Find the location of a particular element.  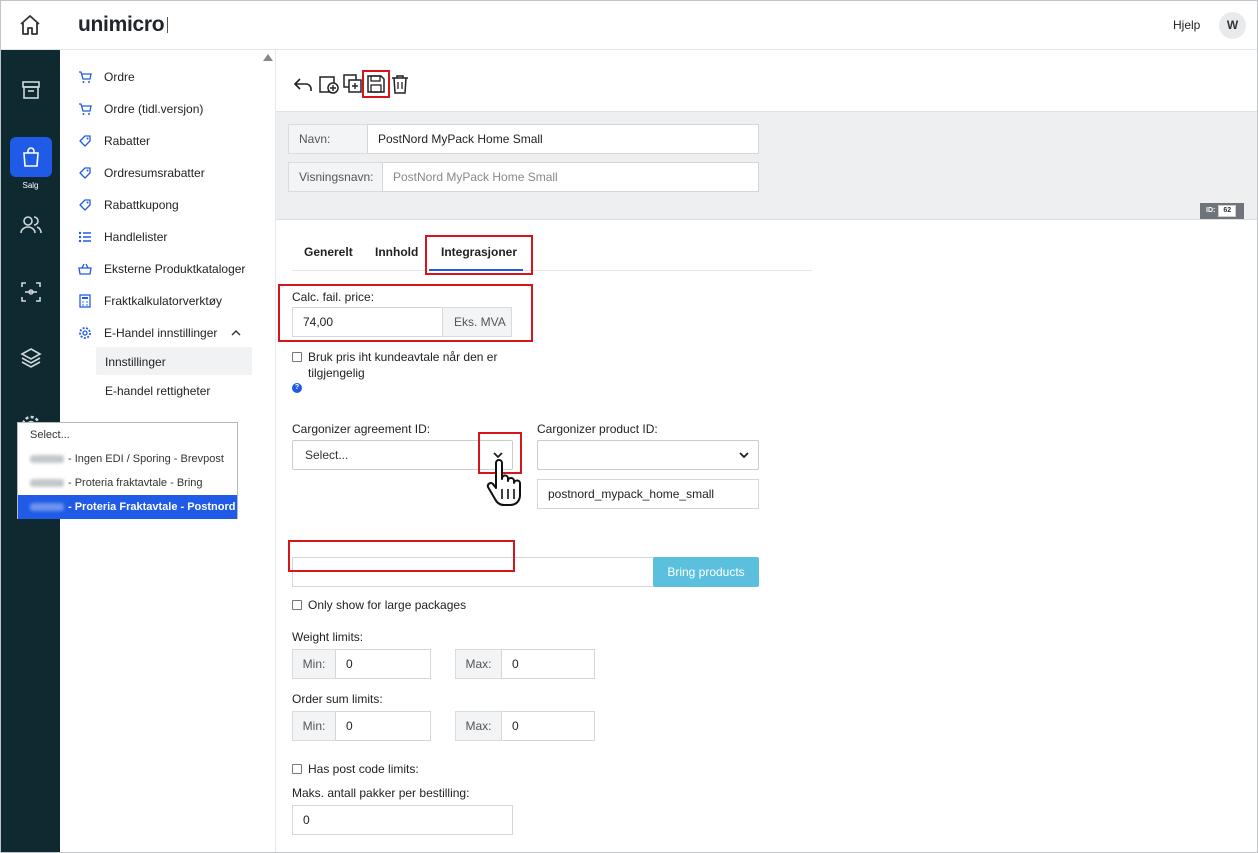

tab-innhold: Innhold is located at coordinates (396, 252).